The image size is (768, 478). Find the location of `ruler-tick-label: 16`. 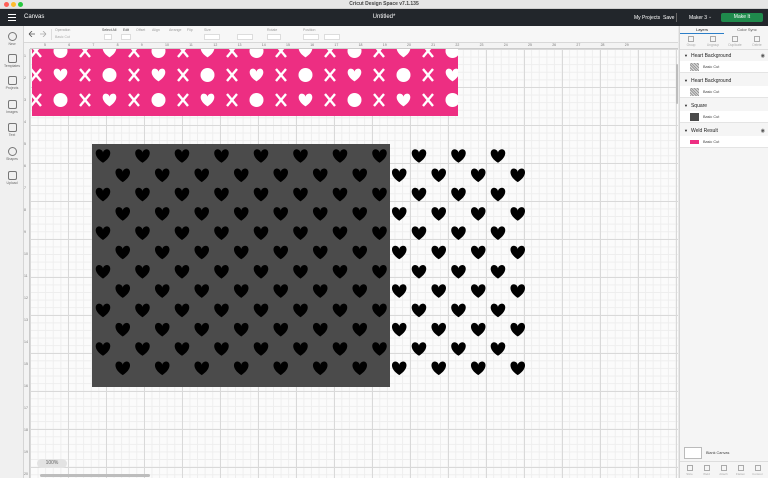

ruler-tick-label: 16 is located at coordinates (312, 45).